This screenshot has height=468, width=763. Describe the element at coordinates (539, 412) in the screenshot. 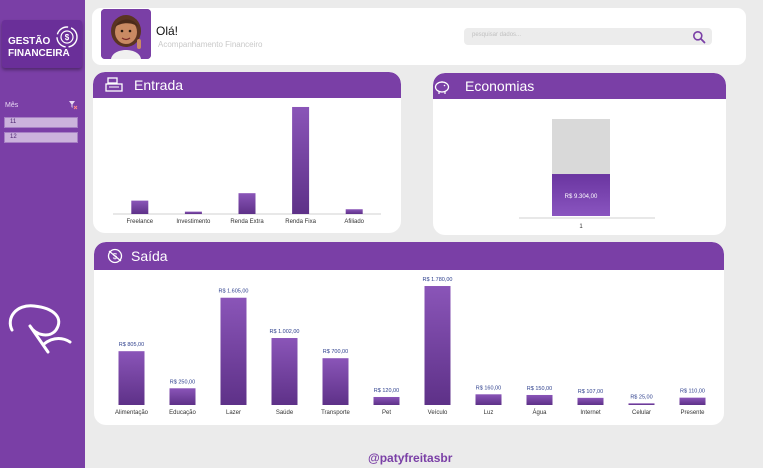

I see `expense-category-label: Água` at that location.